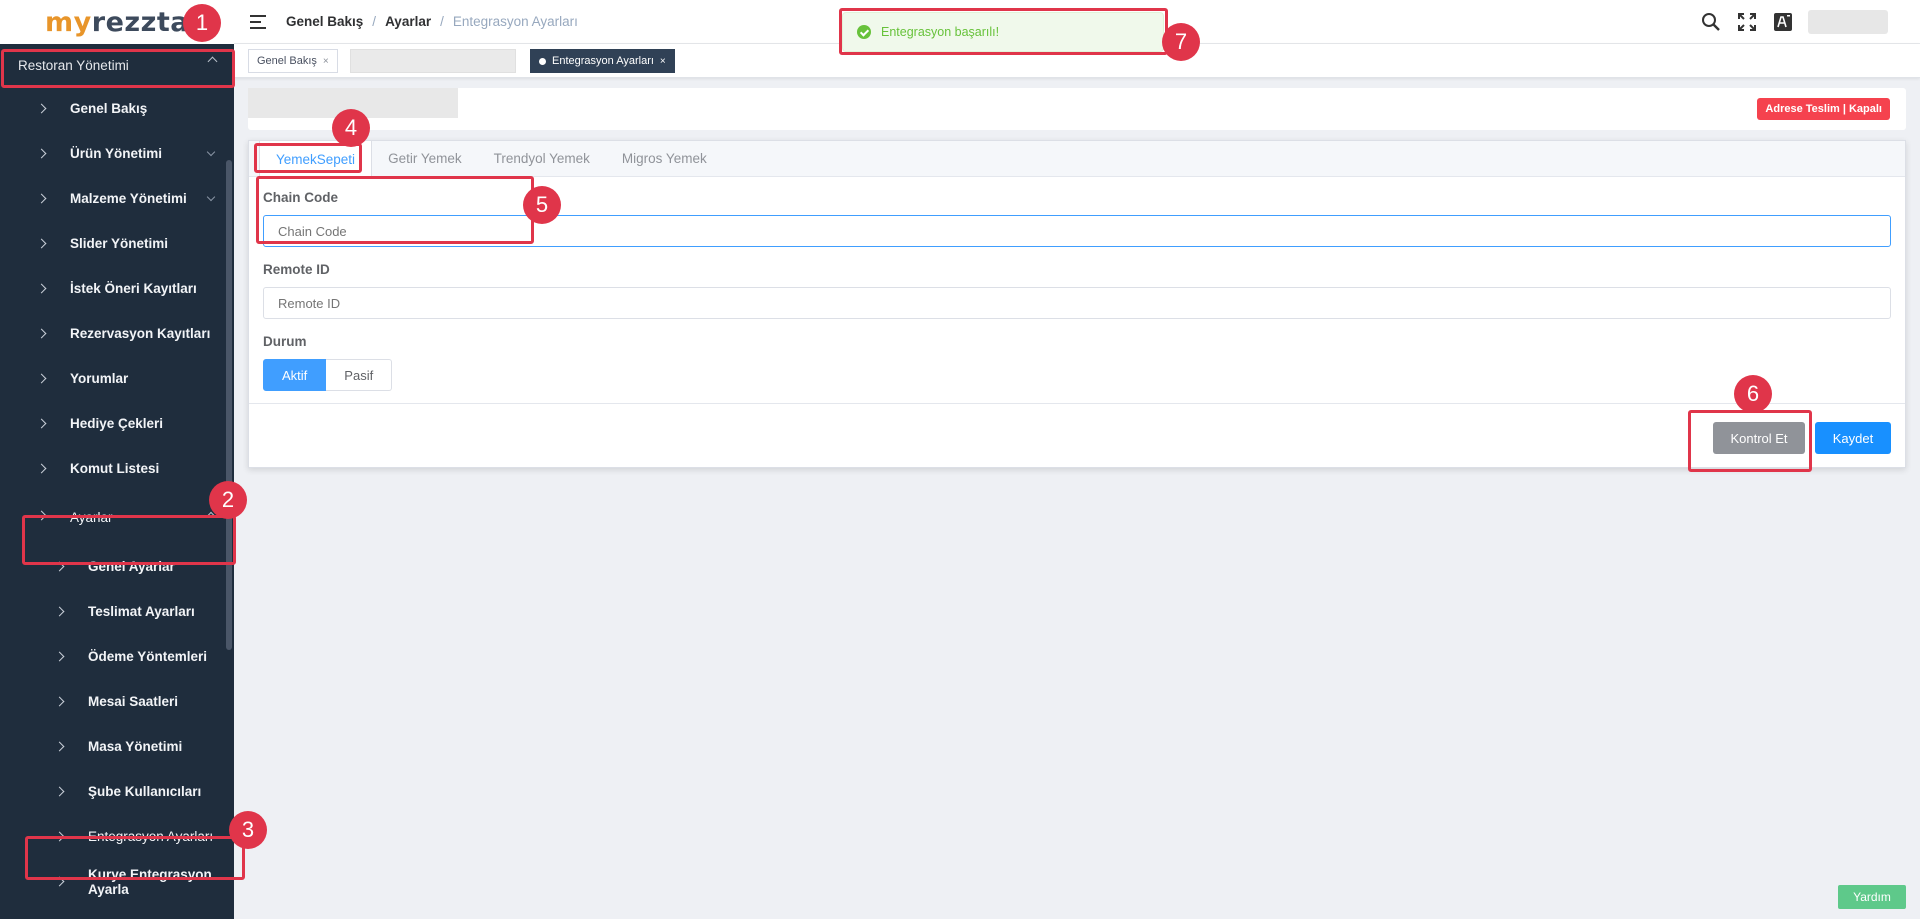  Describe the element at coordinates (228, 500) in the screenshot. I see `callout-badge-2: 2` at that location.